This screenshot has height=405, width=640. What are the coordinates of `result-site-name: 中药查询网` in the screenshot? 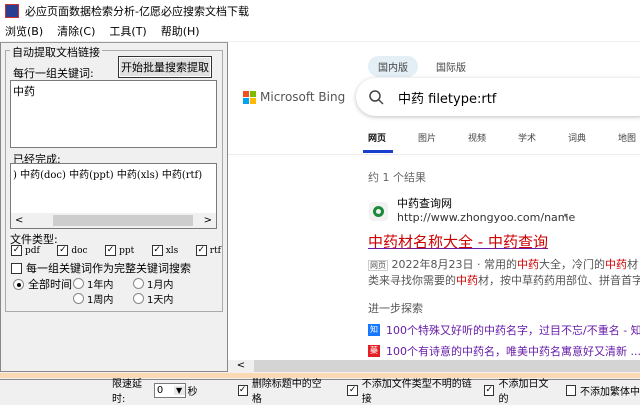 It's located at (424, 203).